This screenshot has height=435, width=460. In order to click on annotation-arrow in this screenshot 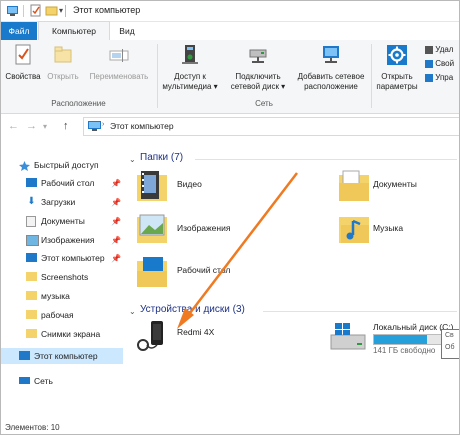, I will do `click(237, 250)`.